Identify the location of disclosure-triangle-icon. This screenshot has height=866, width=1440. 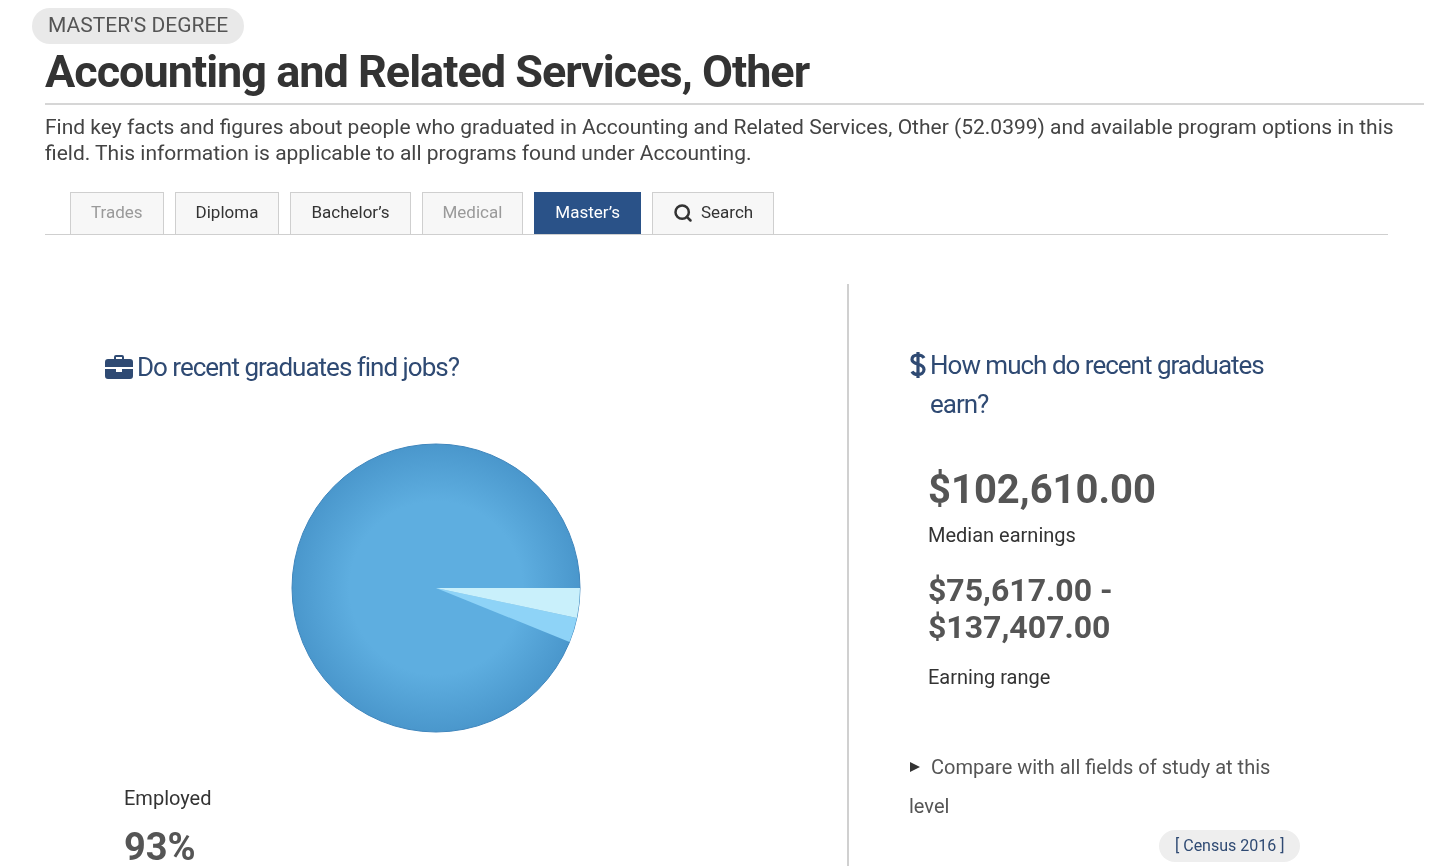
(915, 766).